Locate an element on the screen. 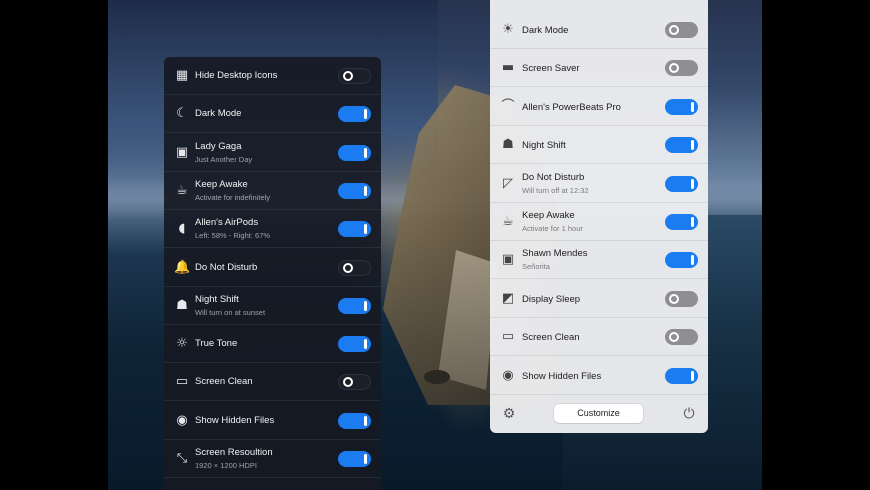 This screenshot has width=870, height=490. customize-button: Customize is located at coordinates (598, 413).